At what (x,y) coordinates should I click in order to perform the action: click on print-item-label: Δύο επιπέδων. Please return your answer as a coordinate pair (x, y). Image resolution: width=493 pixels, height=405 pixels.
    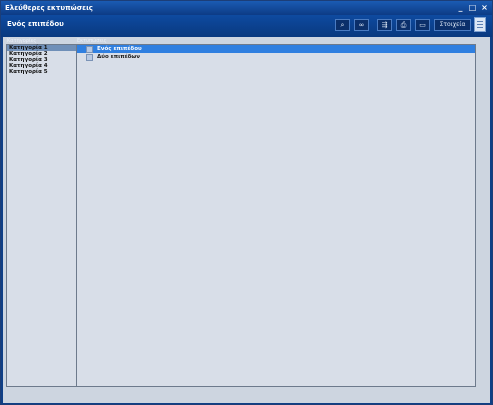
    Looking at the image, I should click on (118, 57).